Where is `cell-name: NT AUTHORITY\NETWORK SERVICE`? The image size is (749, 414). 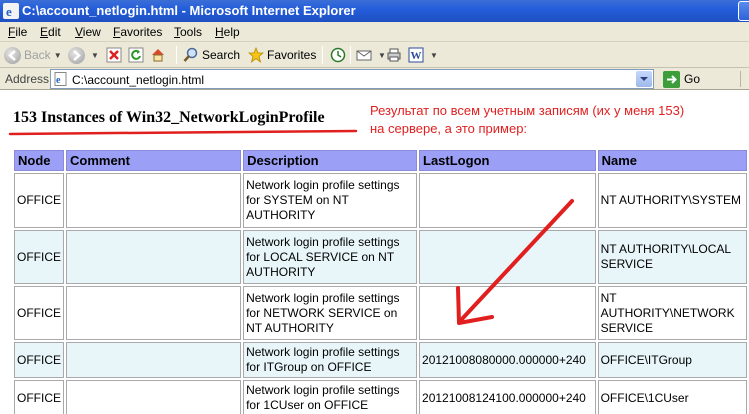 cell-name: NT AUTHORITY\NETWORK SERVICE is located at coordinates (672, 313).